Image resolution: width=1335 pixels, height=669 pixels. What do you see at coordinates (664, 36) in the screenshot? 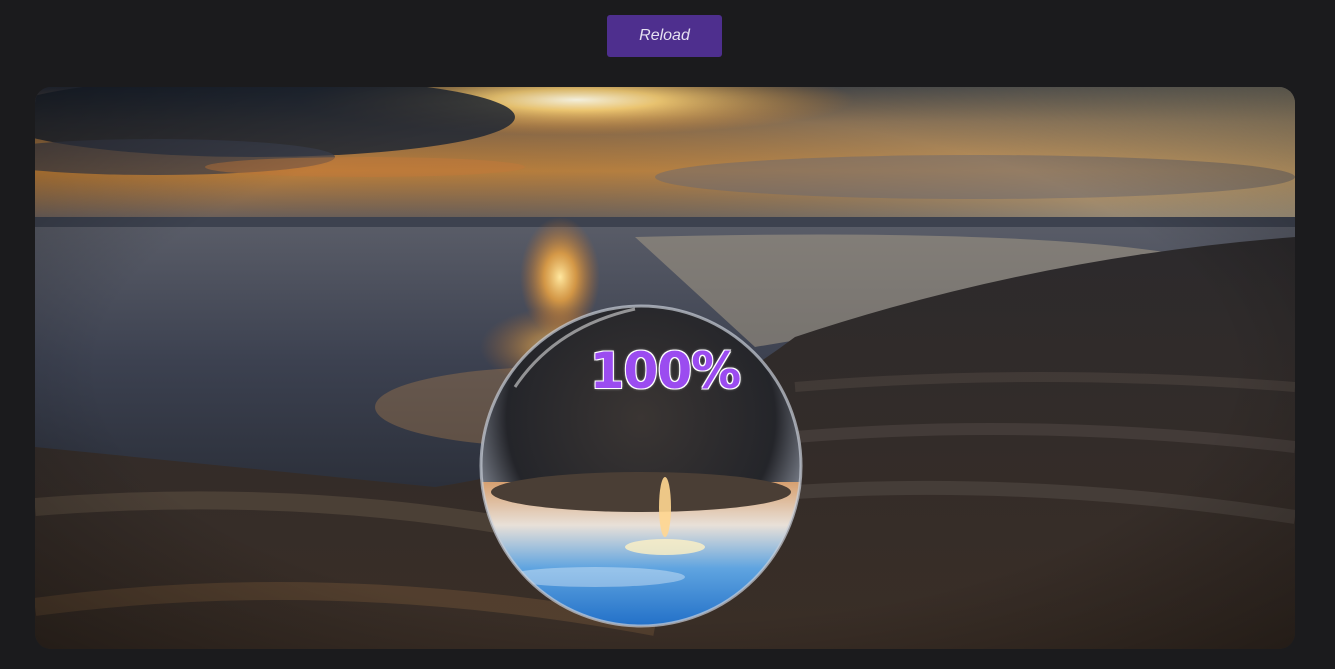
I see `reload-button: Reload` at bounding box center [664, 36].